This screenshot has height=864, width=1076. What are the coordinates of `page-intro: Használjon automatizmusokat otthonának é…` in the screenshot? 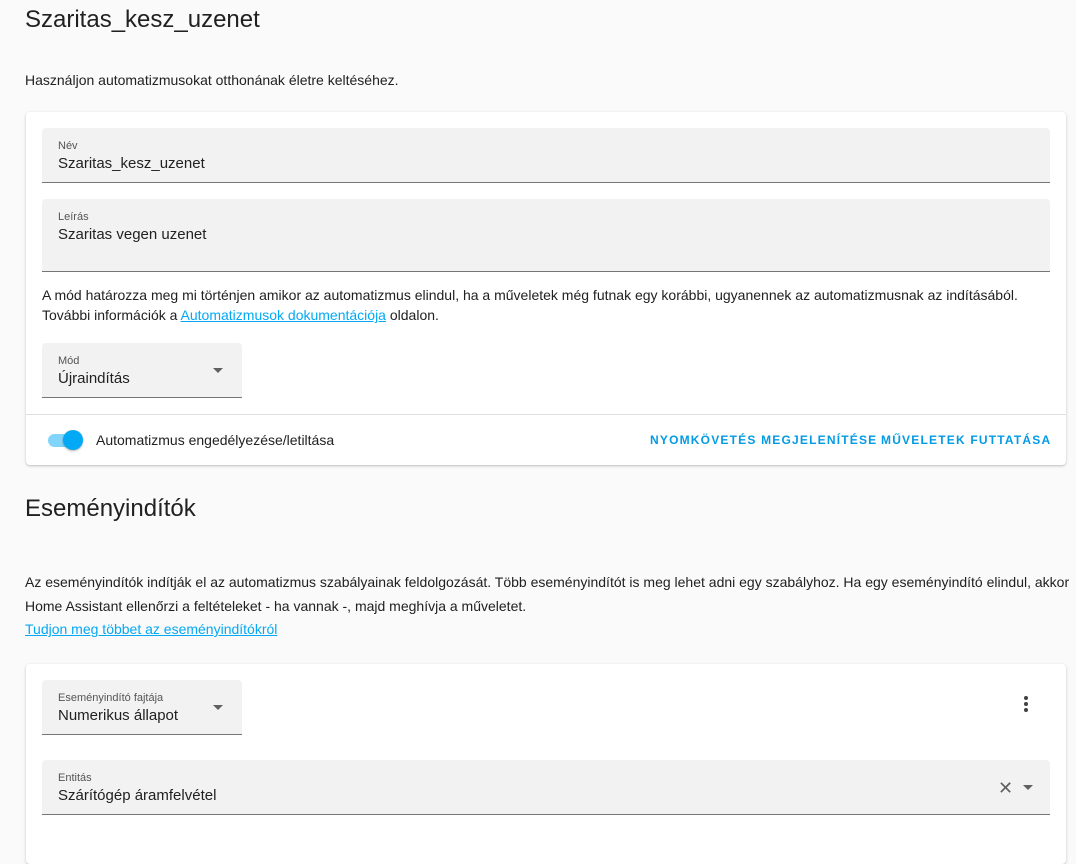 It's located at (212, 80).